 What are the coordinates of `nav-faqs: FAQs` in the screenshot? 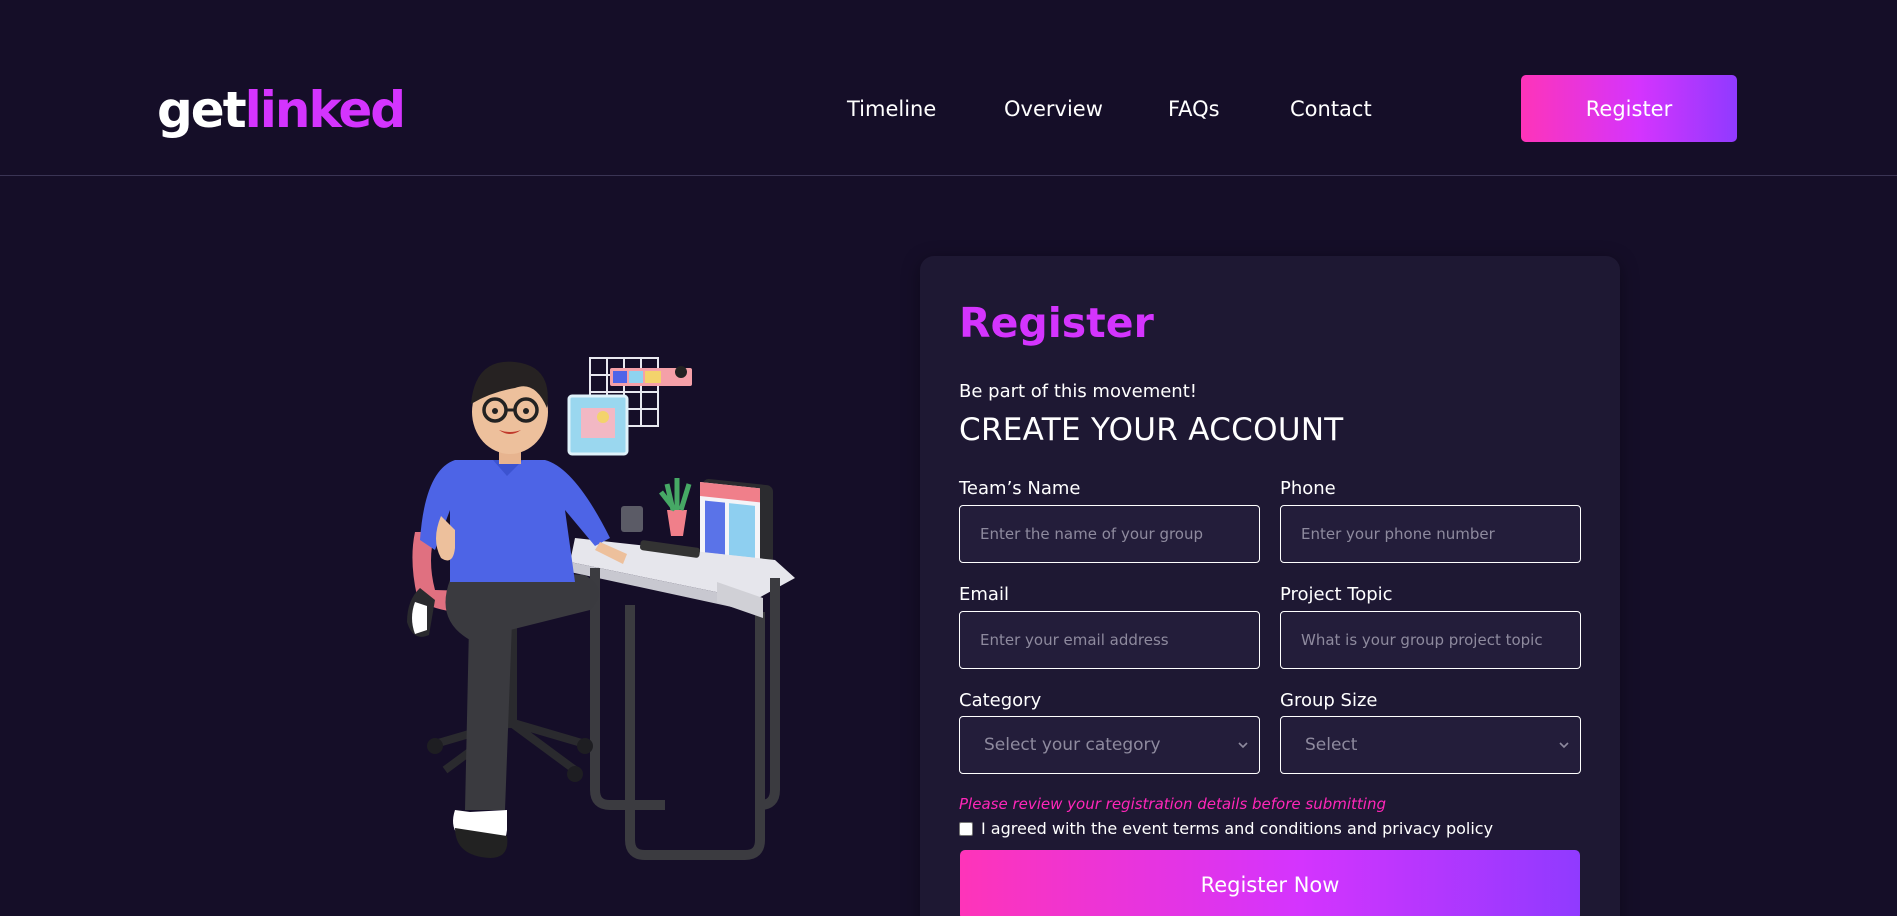 It's located at (1194, 109).